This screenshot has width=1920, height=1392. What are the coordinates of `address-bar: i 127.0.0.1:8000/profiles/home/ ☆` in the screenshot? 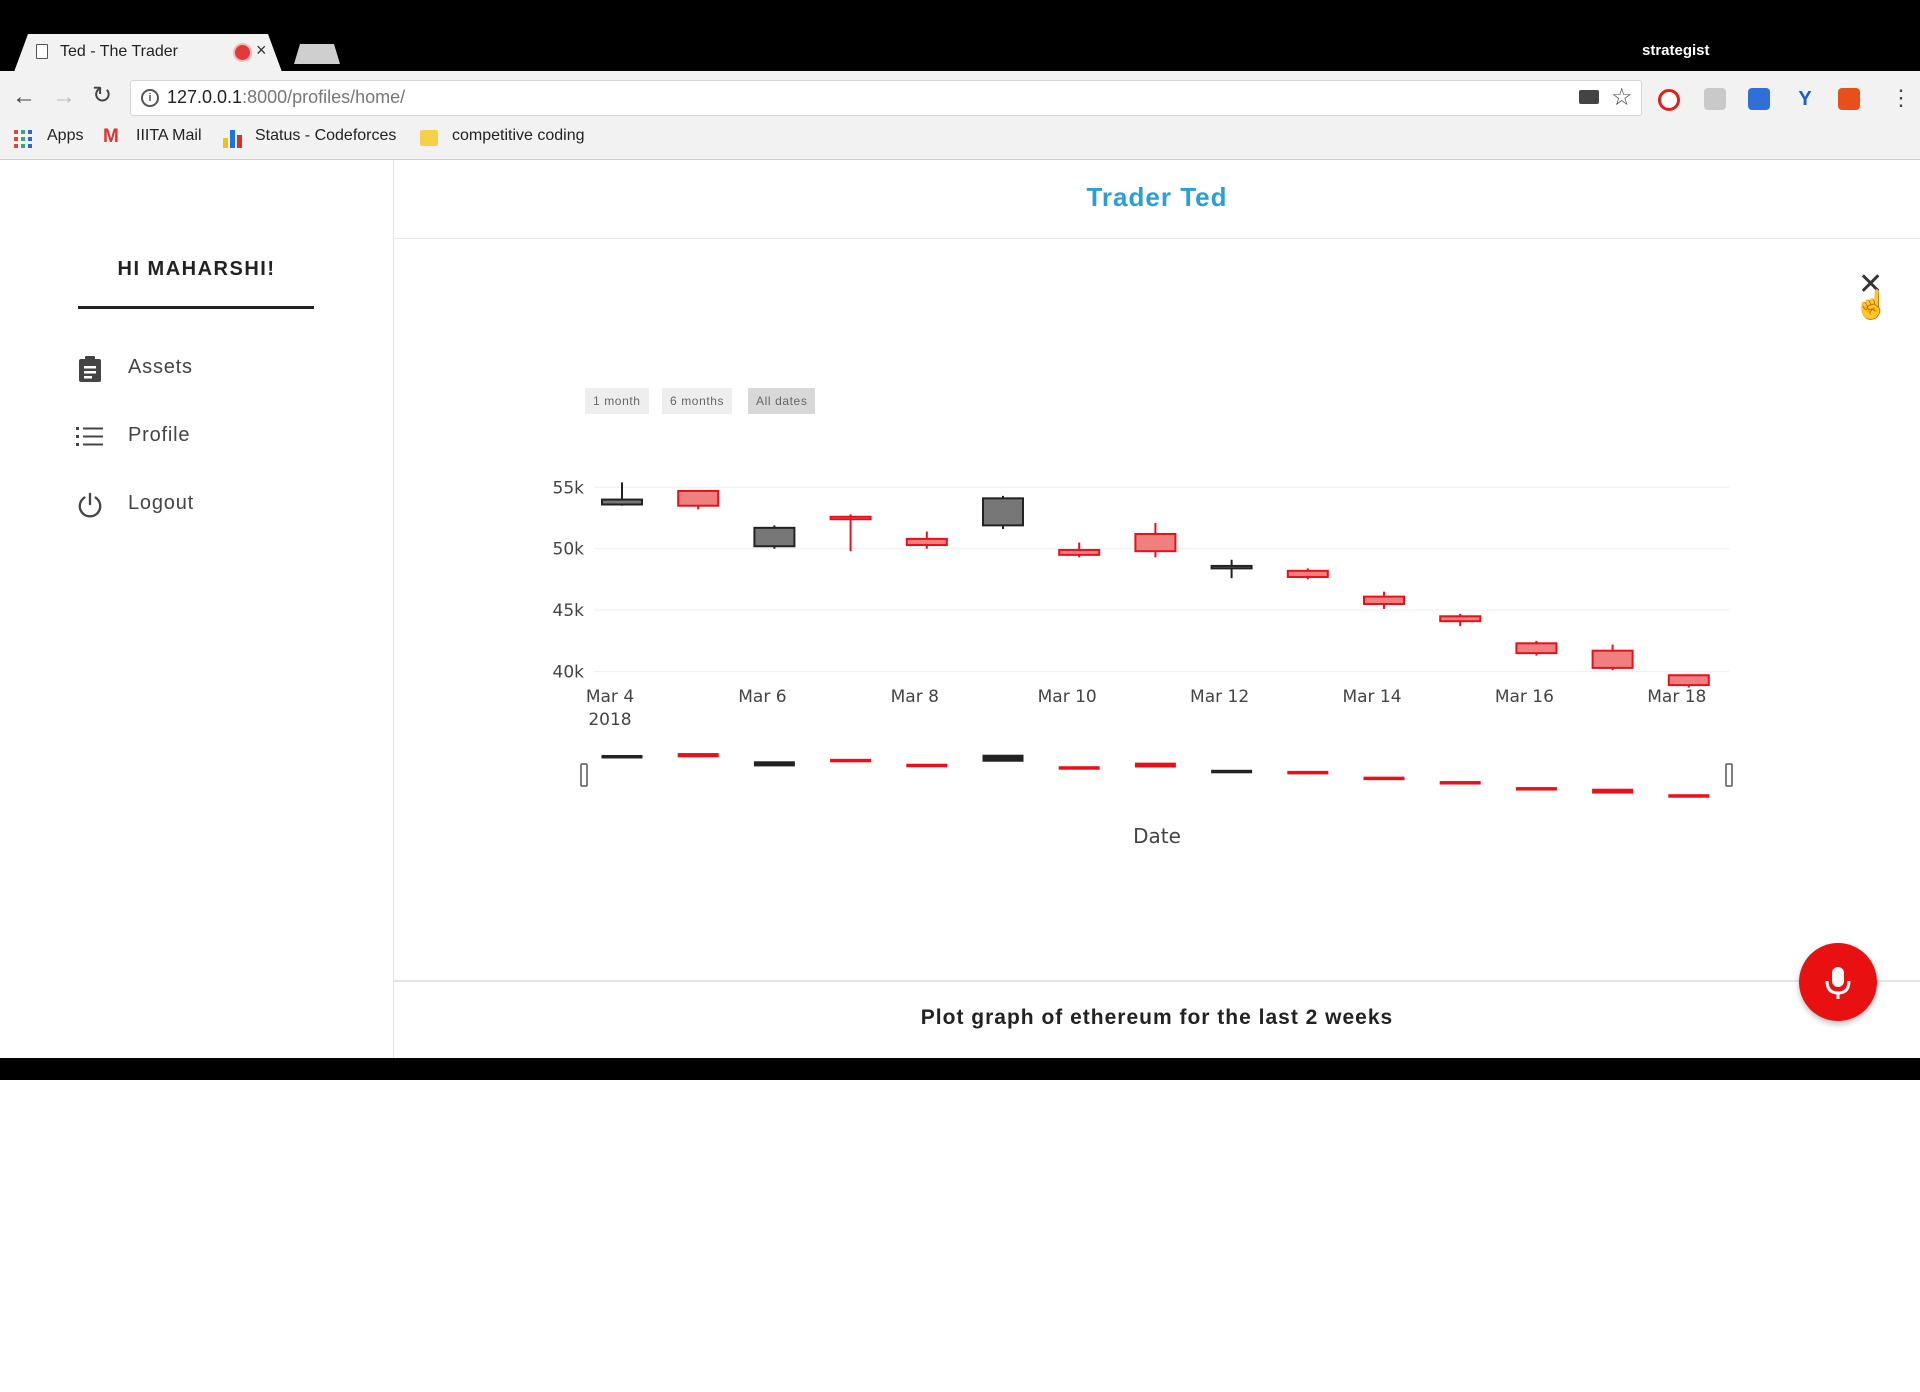 It's located at (886, 98).